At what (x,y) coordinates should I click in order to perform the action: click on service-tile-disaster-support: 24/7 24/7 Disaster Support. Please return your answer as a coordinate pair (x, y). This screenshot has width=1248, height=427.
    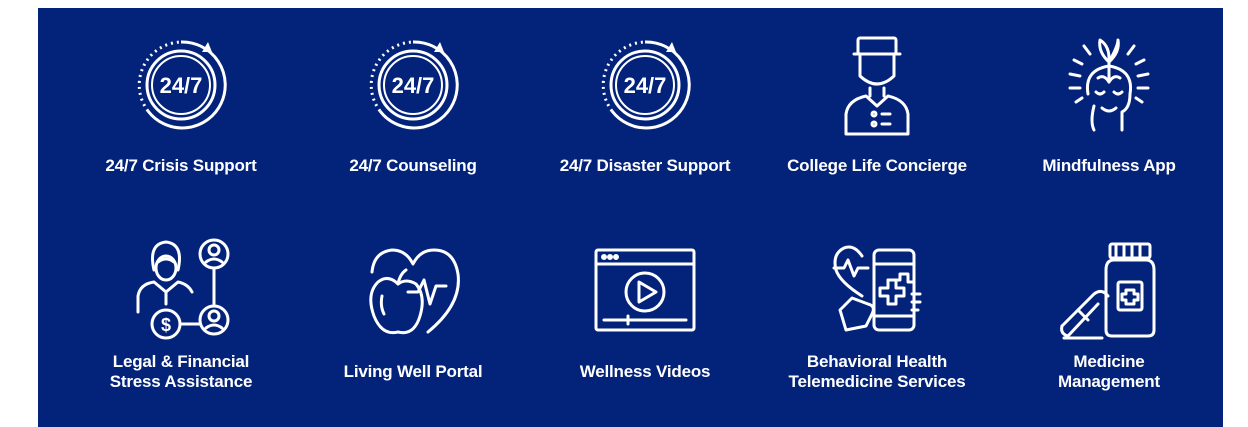
    Looking at the image, I should click on (645, 103).